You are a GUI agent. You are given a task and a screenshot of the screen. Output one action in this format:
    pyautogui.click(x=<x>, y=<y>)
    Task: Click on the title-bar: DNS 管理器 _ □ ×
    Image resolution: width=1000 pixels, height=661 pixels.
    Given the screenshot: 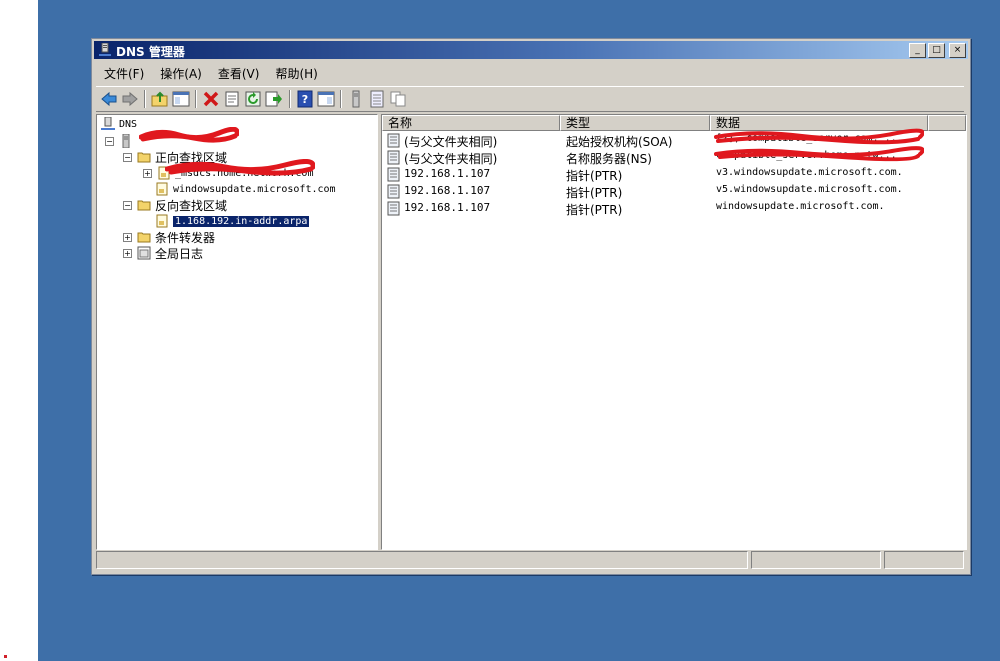 What is the action you would take?
    pyautogui.click(x=531, y=50)
    